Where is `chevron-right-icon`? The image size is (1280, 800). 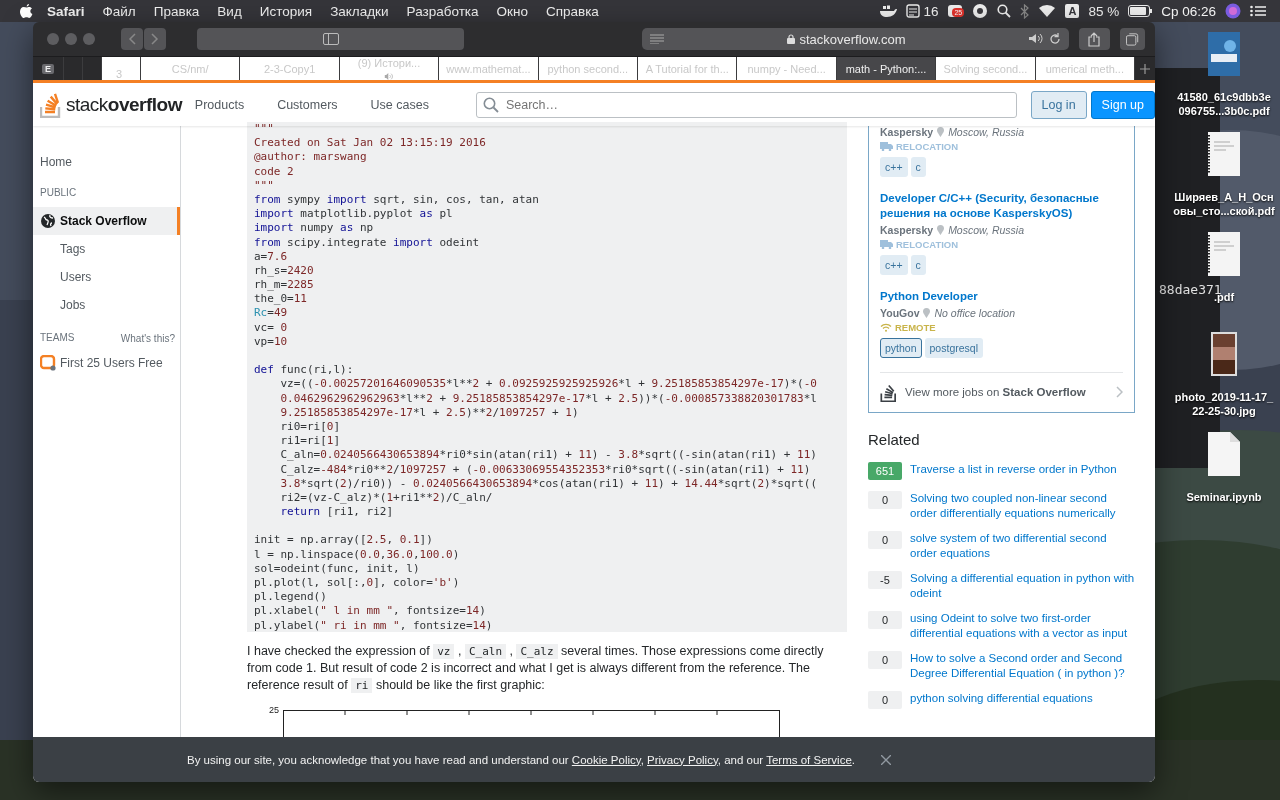
chevron-right-icon is located at coordinates (155, 39).